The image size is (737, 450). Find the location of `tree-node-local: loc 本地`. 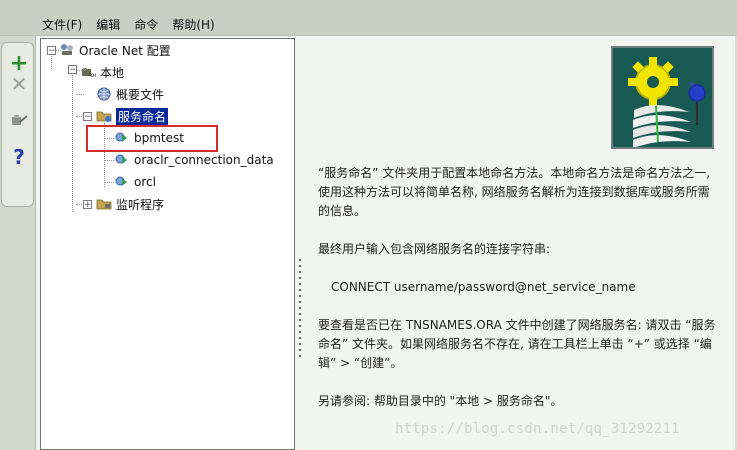

tree-node-local: loc 本地 is located at coordinates (102, 72).